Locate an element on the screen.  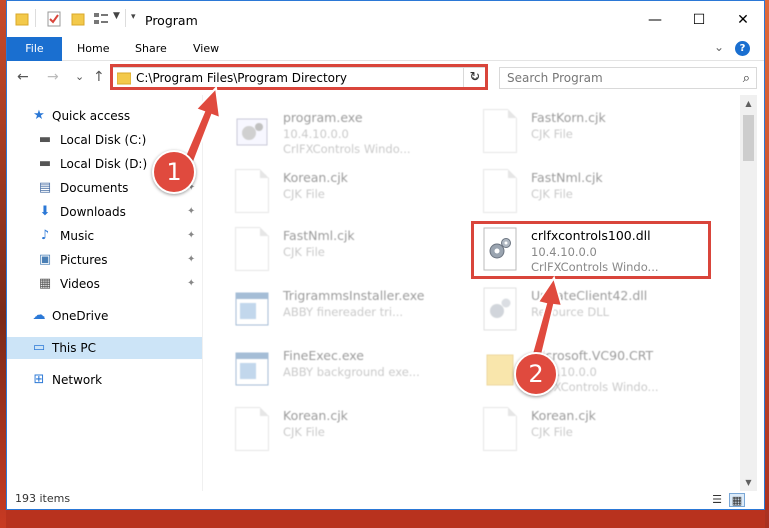
sidebar-item-quick-access: ★ Quick access is located at coordinates (104, 116).